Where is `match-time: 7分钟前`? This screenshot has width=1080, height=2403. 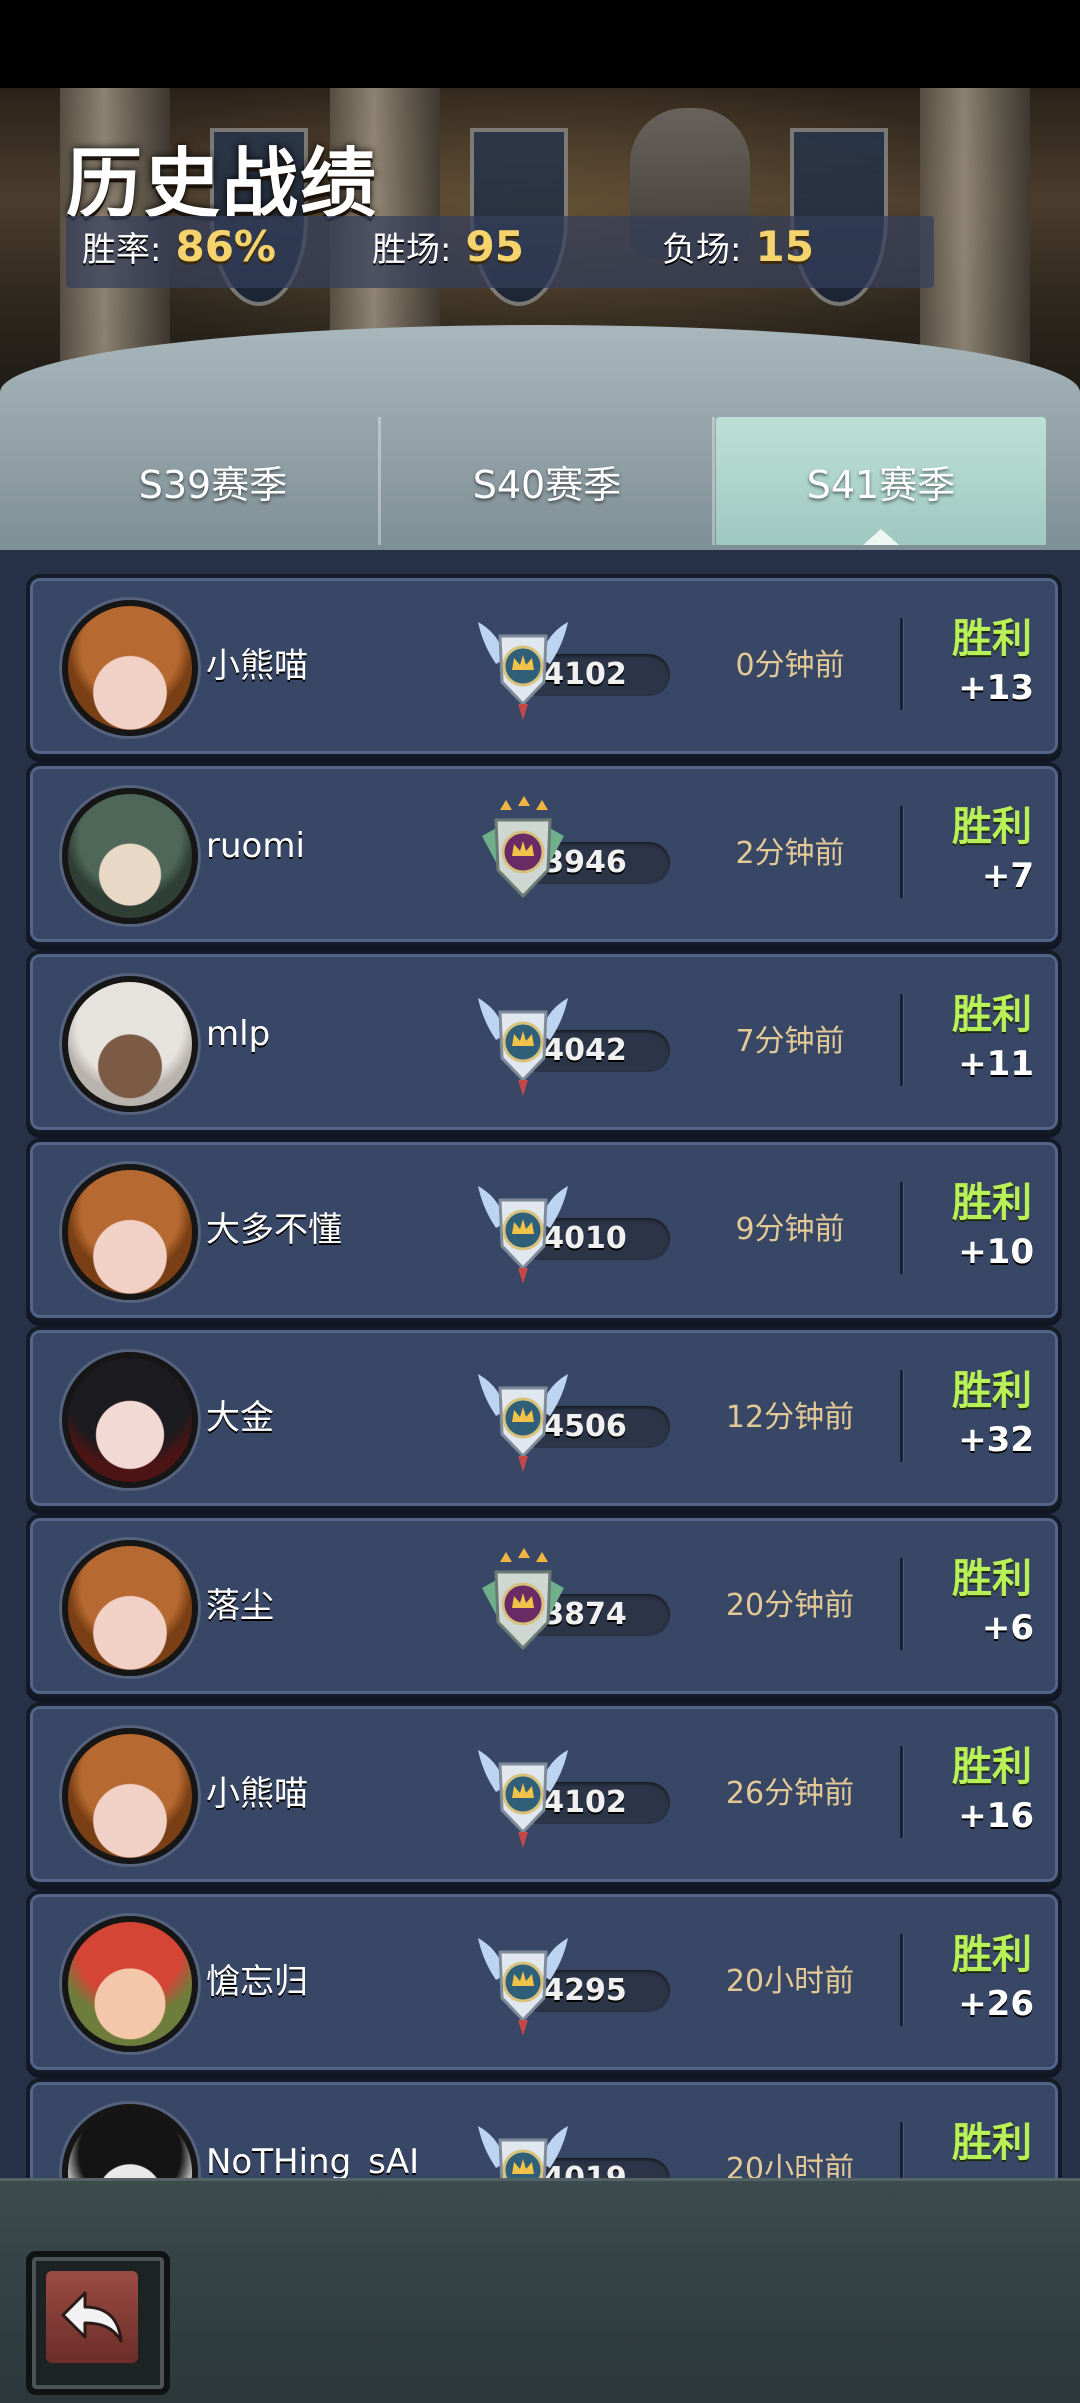 match-time: 7分钟前 is located at coordinates (790, 1041).